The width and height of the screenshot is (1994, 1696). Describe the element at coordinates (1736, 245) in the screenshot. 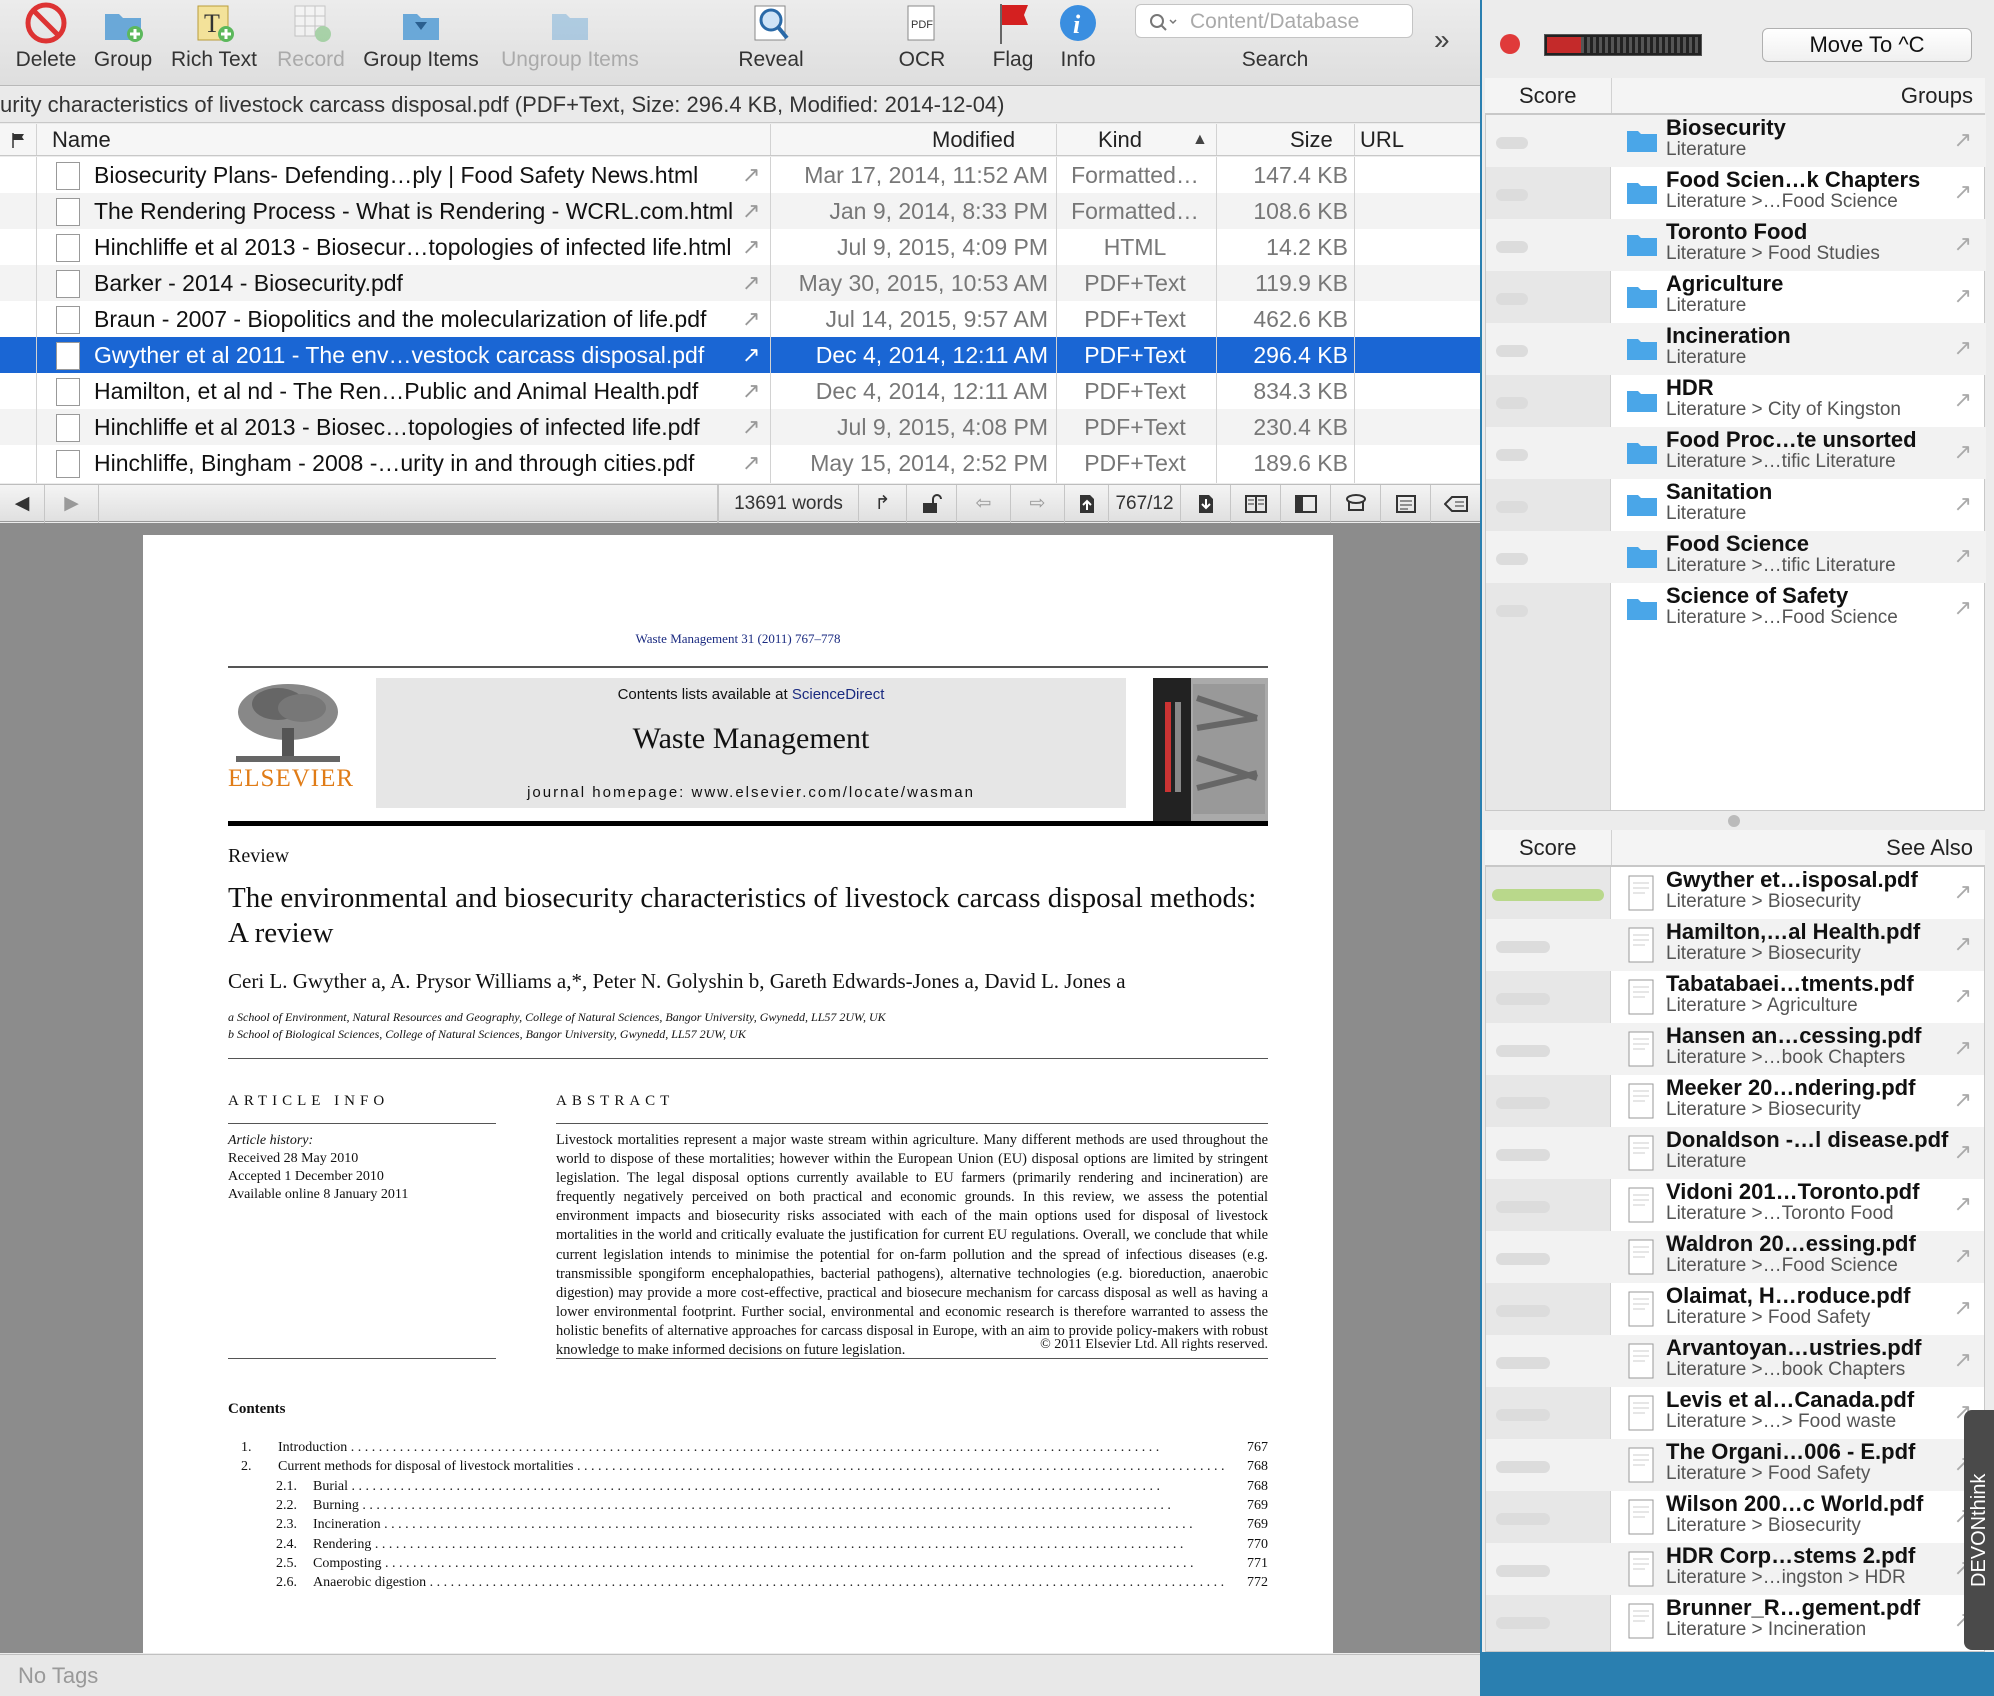

I see `group-item: Toronto Food Literature > Food Studies ↗` at that location.